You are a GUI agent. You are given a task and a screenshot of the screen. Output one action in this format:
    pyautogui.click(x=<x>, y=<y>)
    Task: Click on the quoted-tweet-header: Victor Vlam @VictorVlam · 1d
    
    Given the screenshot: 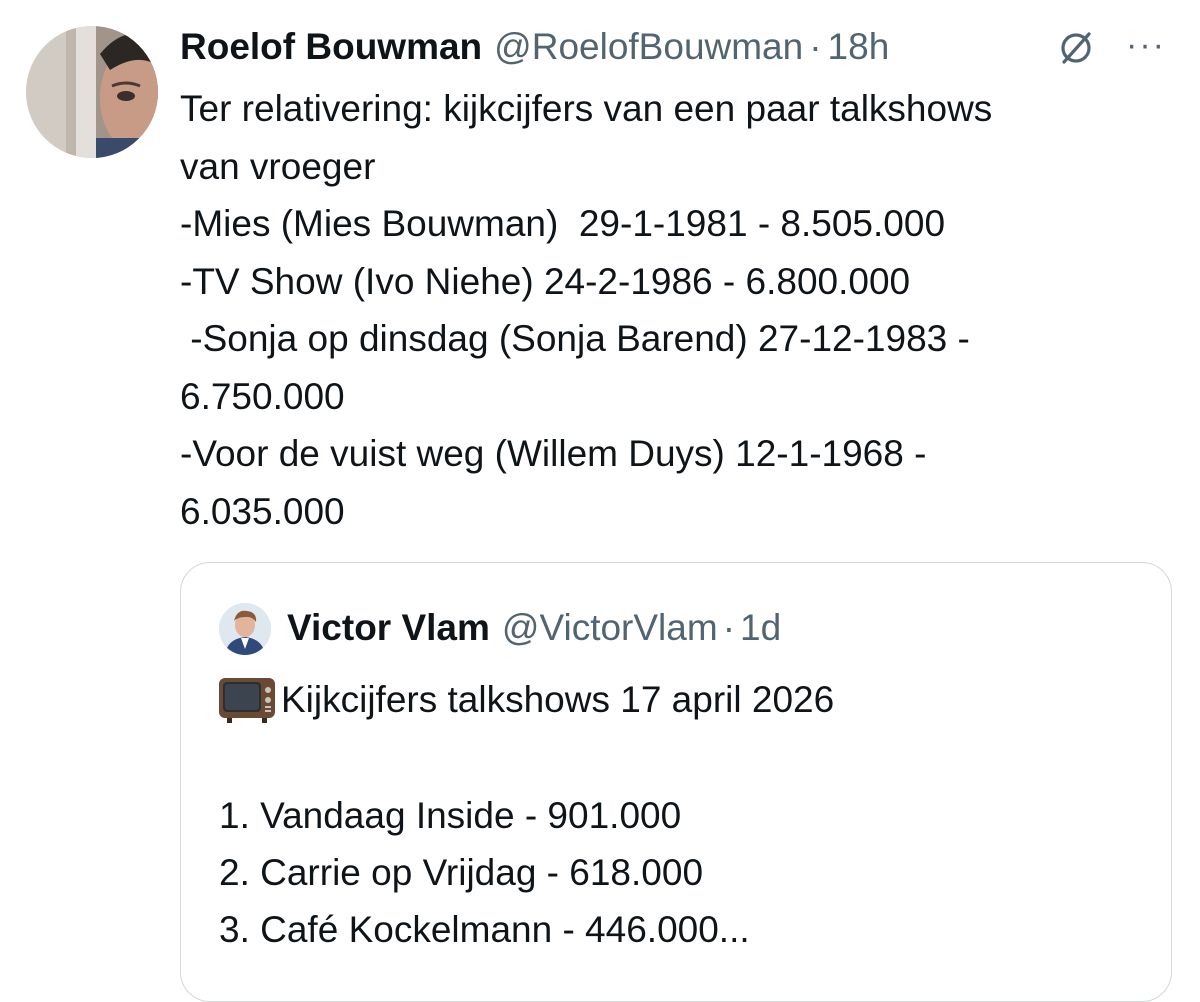 What is the action you would take?
    pyautogui.click(x=534, y=628)
    